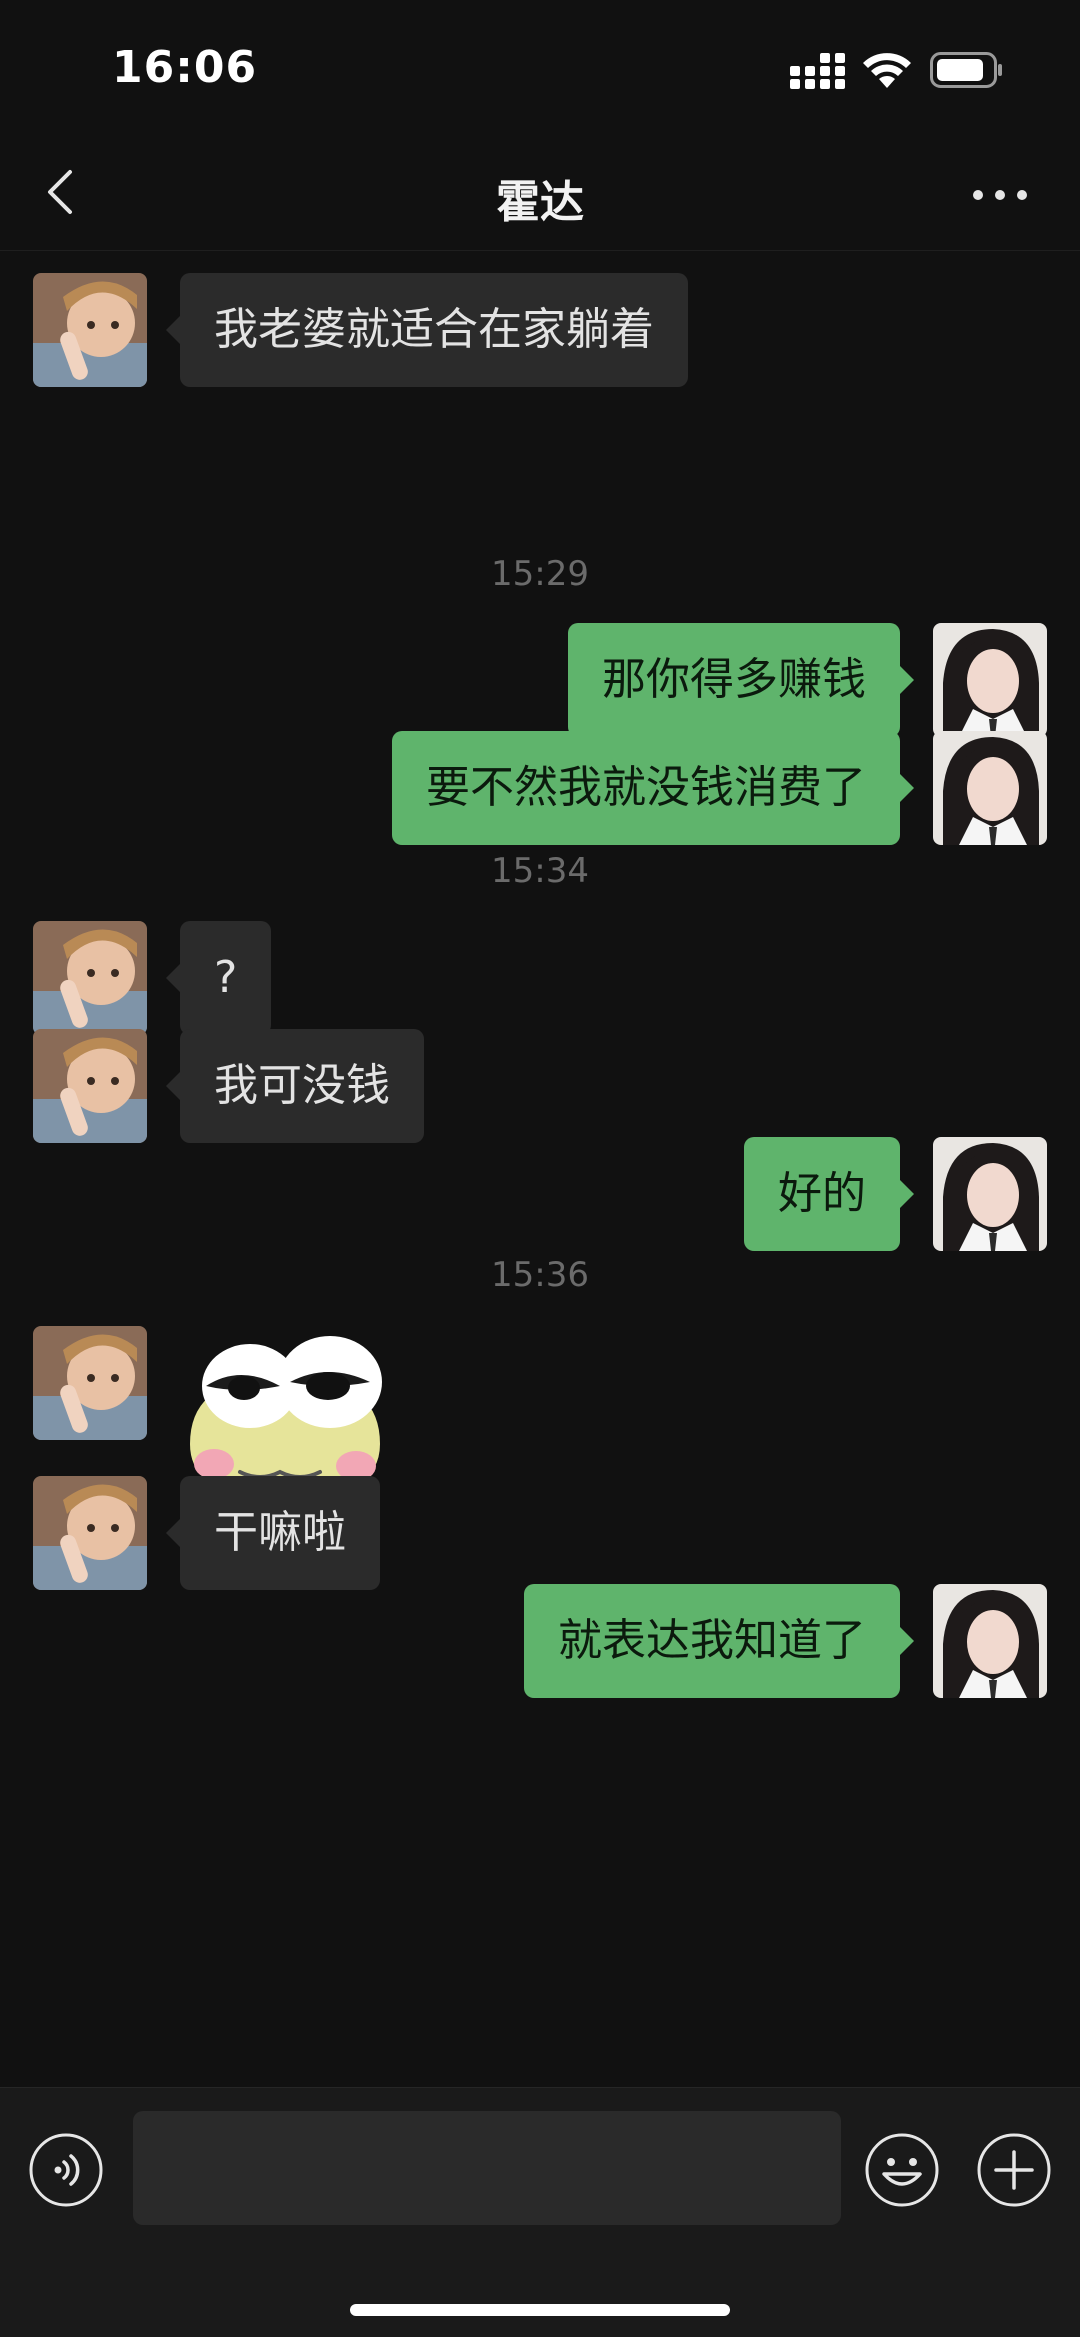 Image resolution: width=1080 pixels, height=2337 pixels. What do you see at coordinates (1000, 195) in the screenshot?
I see `more-icon` at bounding box center [1000, 195].